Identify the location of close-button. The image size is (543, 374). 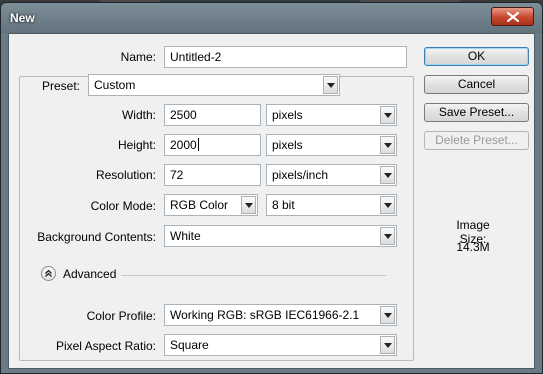
(512, 16).